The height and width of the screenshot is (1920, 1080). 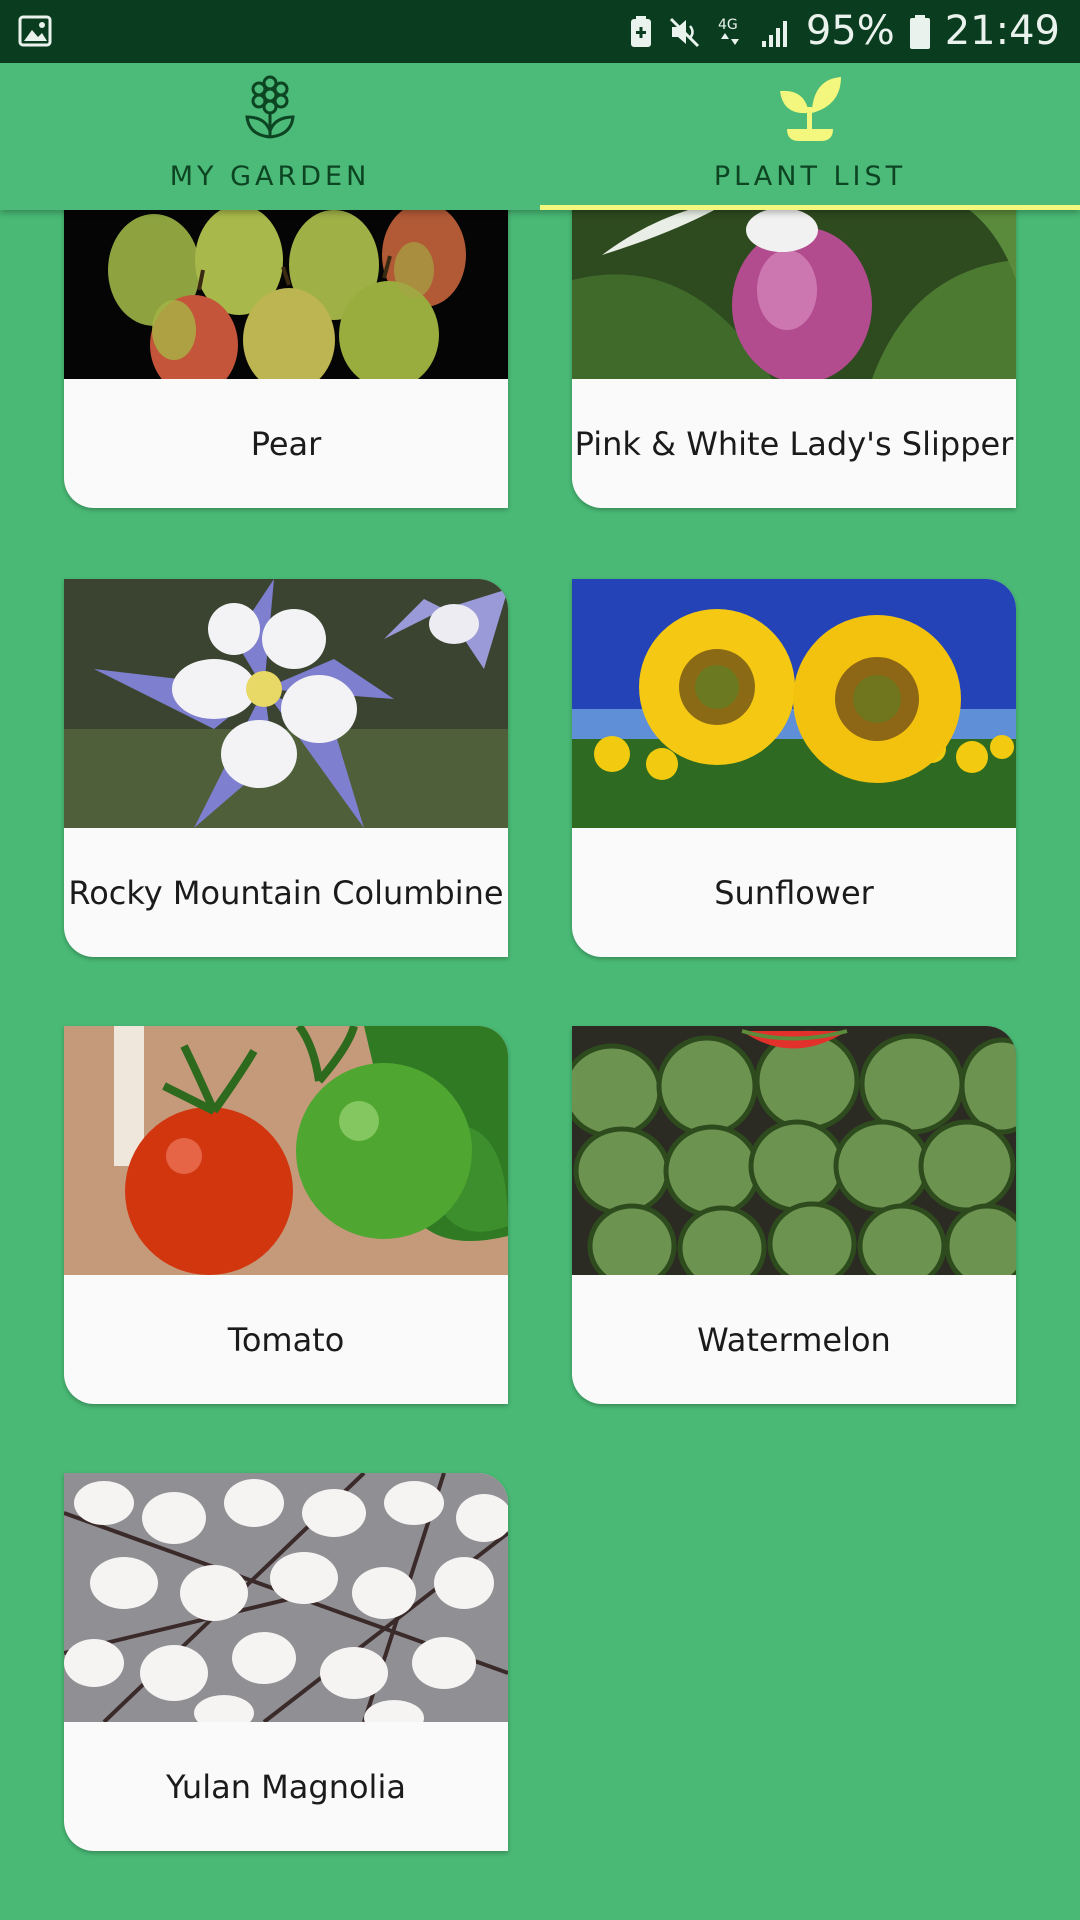 What do you see at coordinates (794, 1150) in the screenshot?
I see `plant-image-watermelon` at bounding box center [794, 1150].